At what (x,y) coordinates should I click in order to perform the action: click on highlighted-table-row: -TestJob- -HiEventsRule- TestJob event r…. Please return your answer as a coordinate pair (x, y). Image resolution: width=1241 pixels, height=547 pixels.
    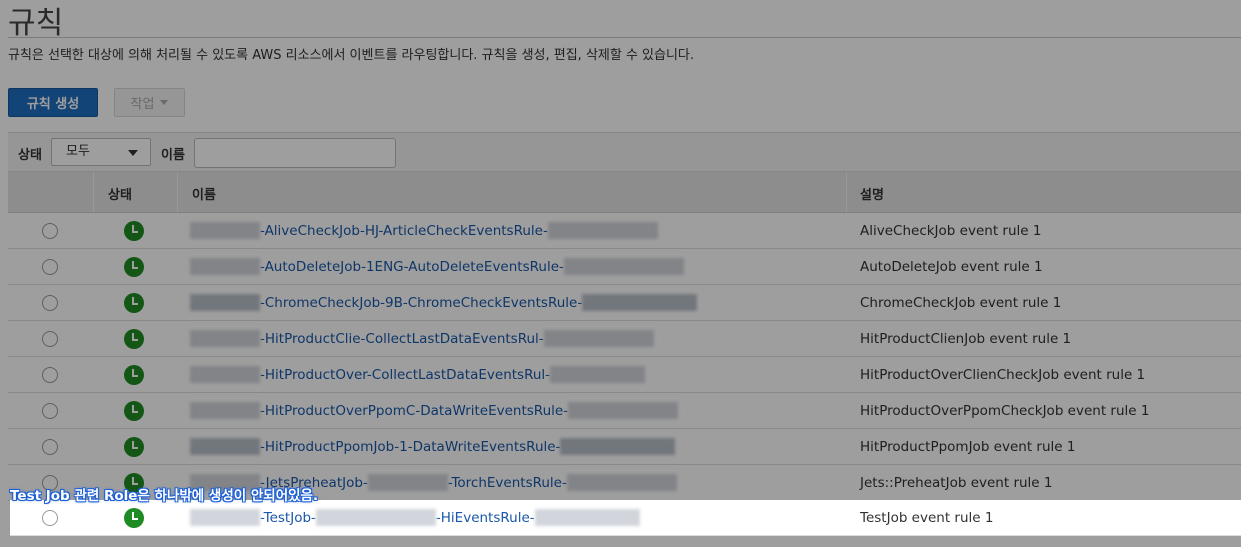
    Looking at the image, I should click on (625, 518).